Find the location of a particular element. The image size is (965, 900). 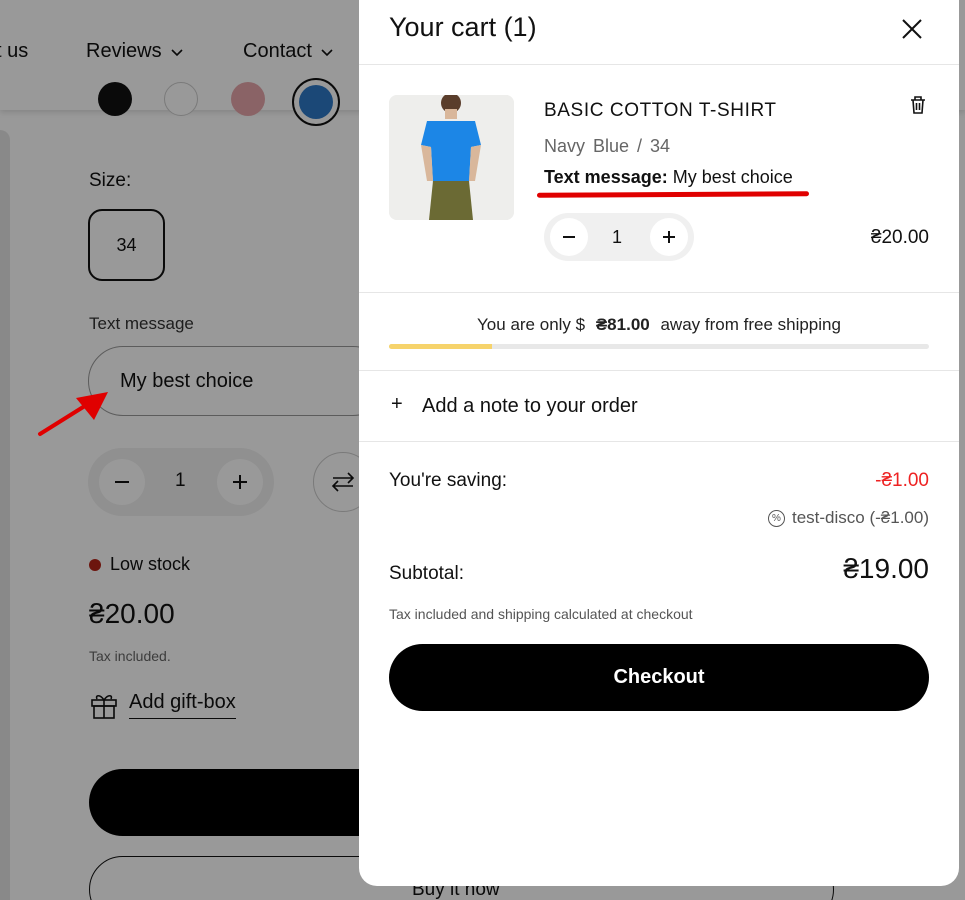

cart-header: Your cart (1) is located at coordinates (659, 32).